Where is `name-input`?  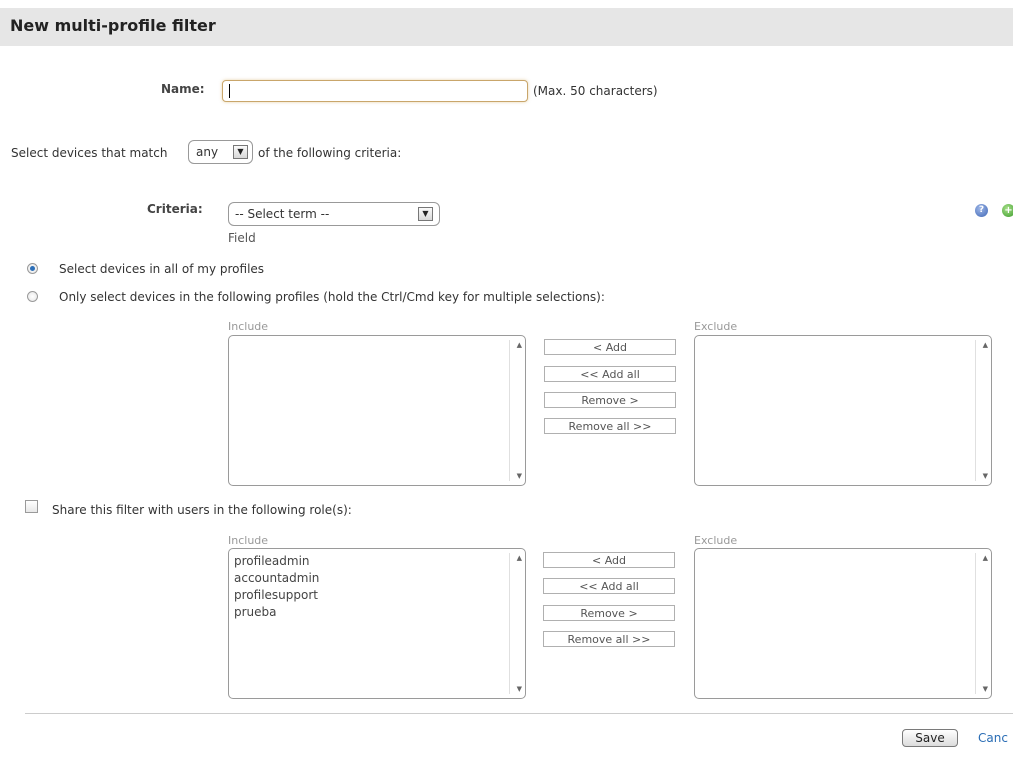 name-input is located at coordinates (375, 91).